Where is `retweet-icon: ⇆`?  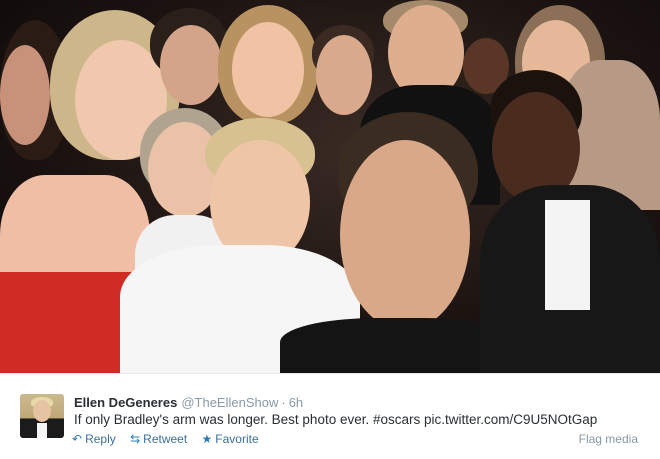
retweet-icon: ⇆ is located at coordinates (135, 439).